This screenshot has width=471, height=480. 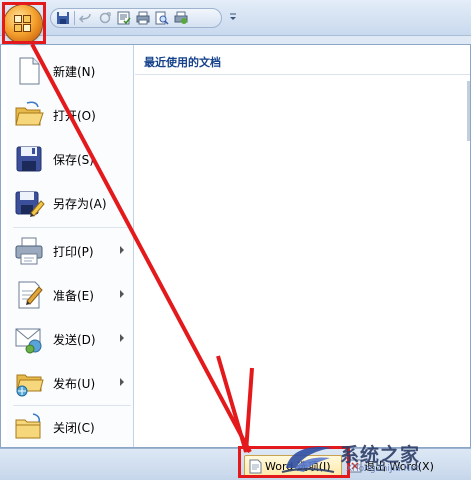 I want to click on annotation-box-office-button, so click(x=24, y=23).